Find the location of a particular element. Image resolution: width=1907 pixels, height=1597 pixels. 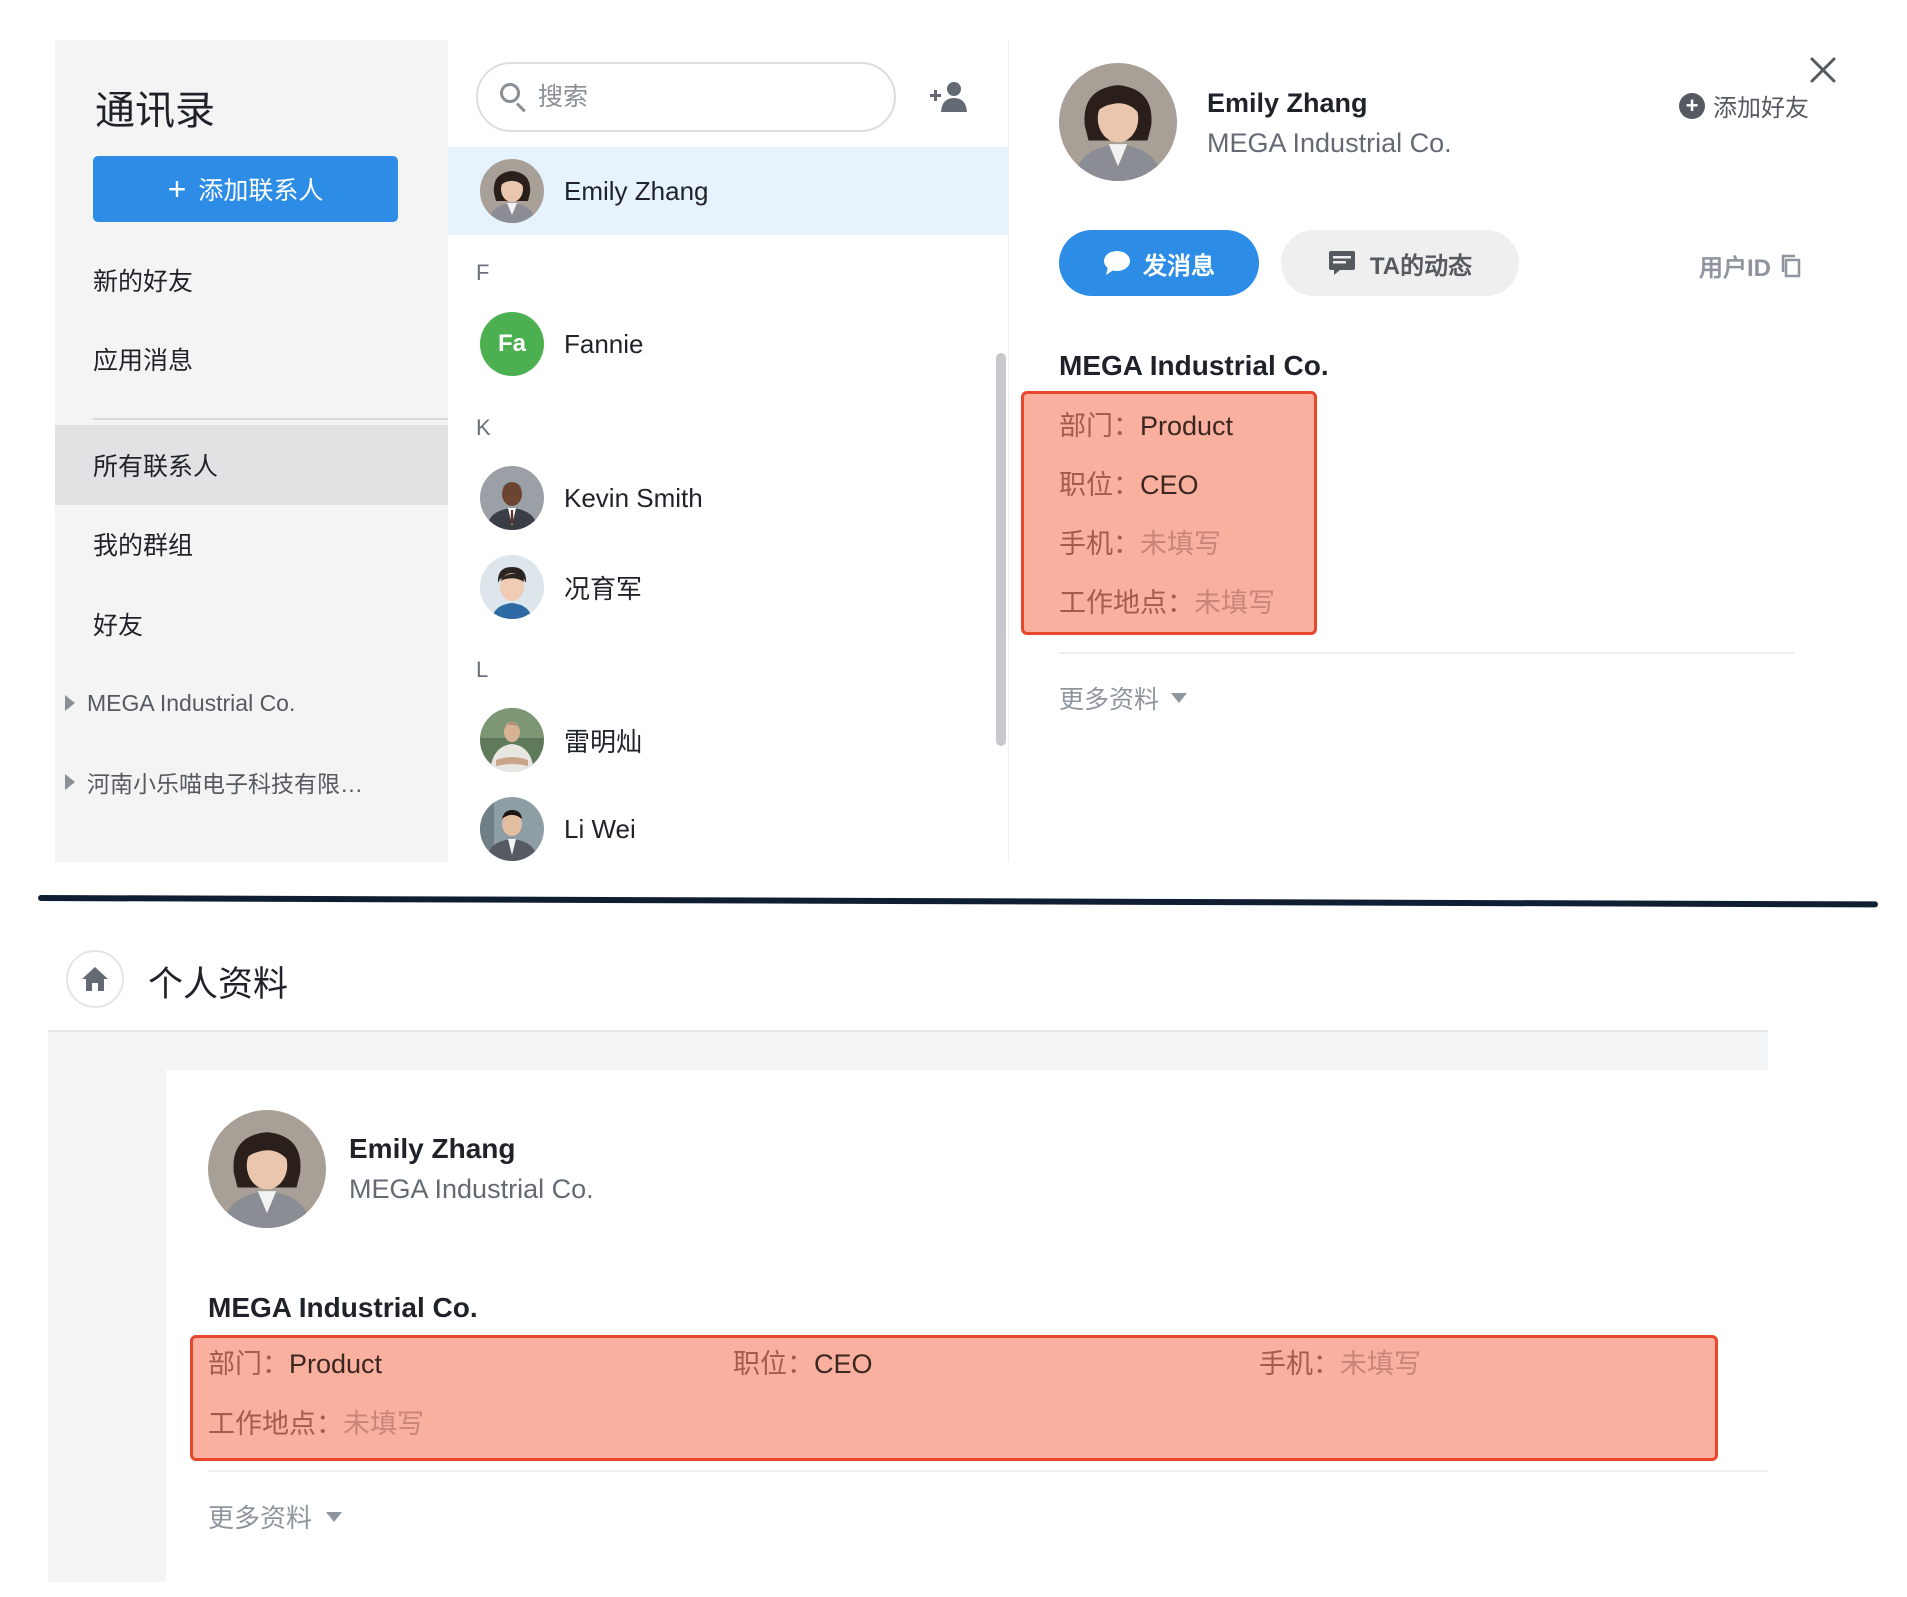

contact-name: Fannie is located at coordinates (604, 343).